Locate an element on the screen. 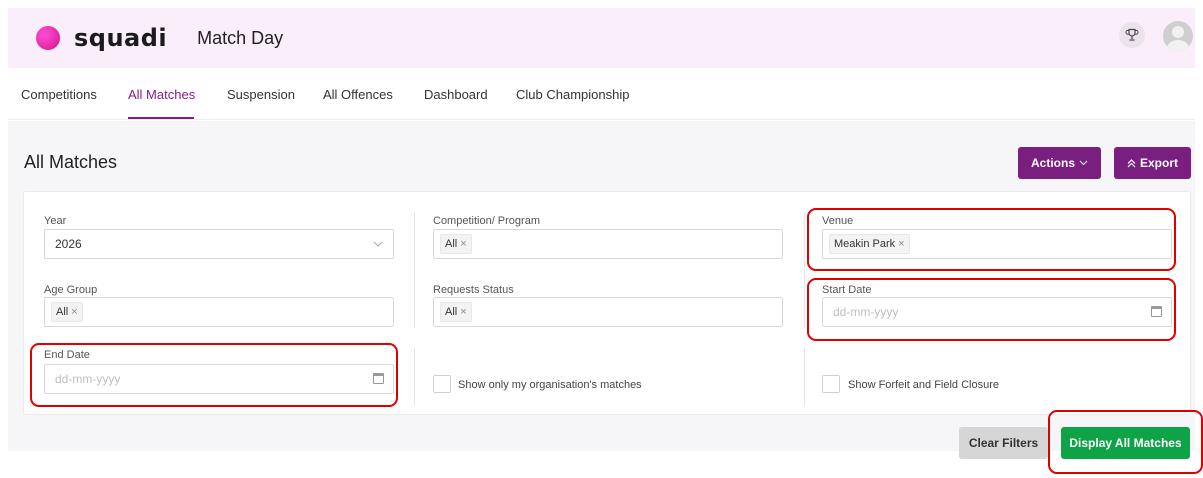 The width and height of the screenshot is (1203, 478). own-org-checkbox-label: Show only my organisation's matches is located at coordinates (550, 385).